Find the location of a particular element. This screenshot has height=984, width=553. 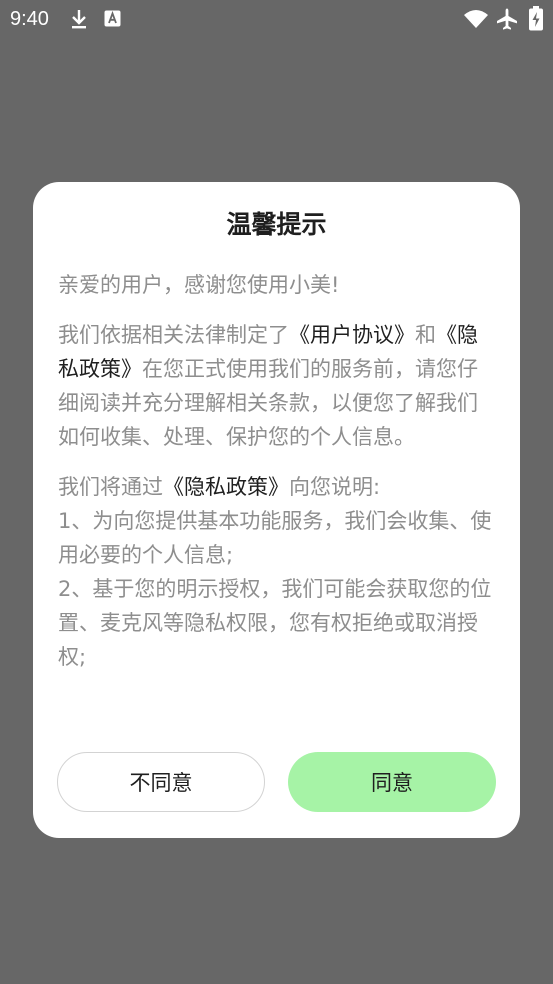

battery-charging-icon is located at coordinates (536, 18).